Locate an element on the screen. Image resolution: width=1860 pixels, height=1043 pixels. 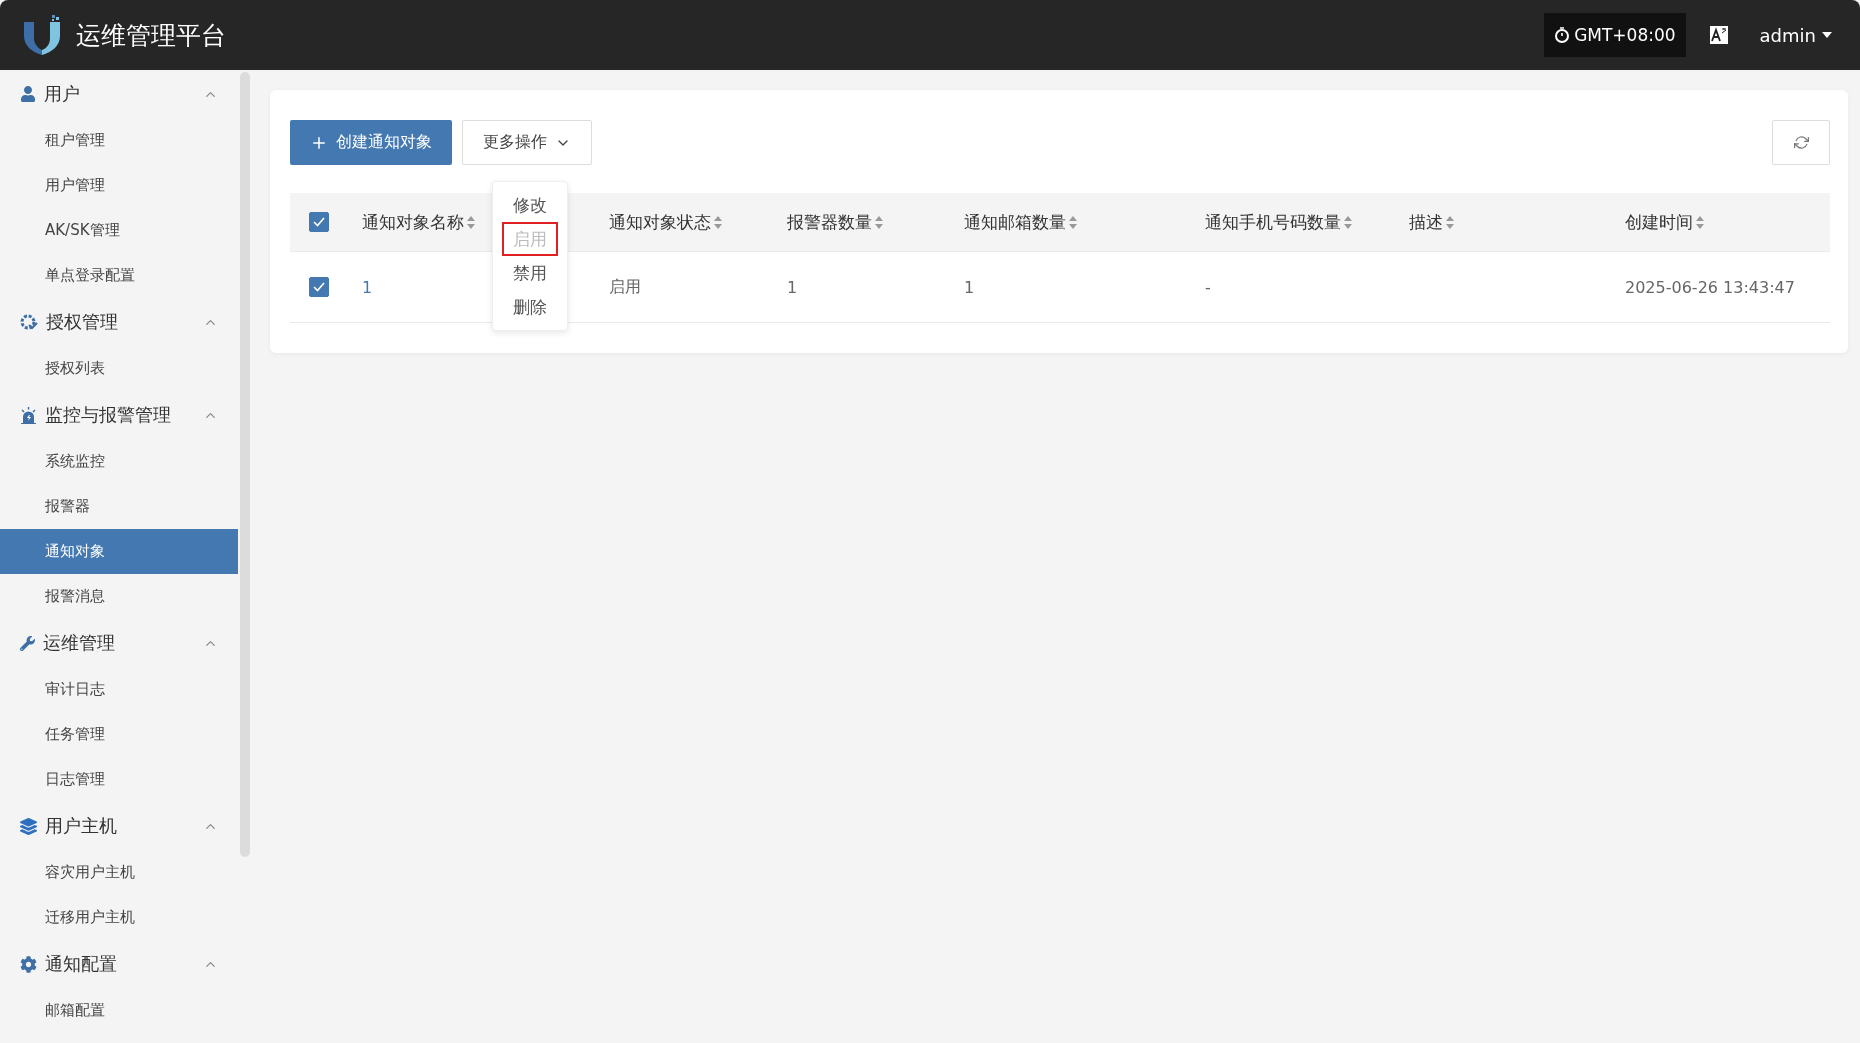
timezone-badge: GMT+08:00 is located at coordinates (1615, 35).